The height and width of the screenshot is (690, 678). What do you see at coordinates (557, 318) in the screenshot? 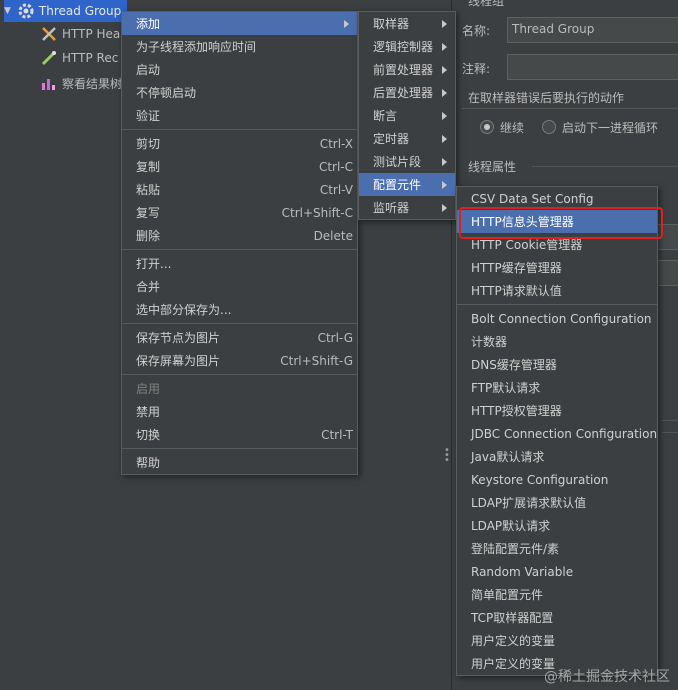
I see `config-element-item: Bolt Connection Configuration` at bounding box center [557, 318].